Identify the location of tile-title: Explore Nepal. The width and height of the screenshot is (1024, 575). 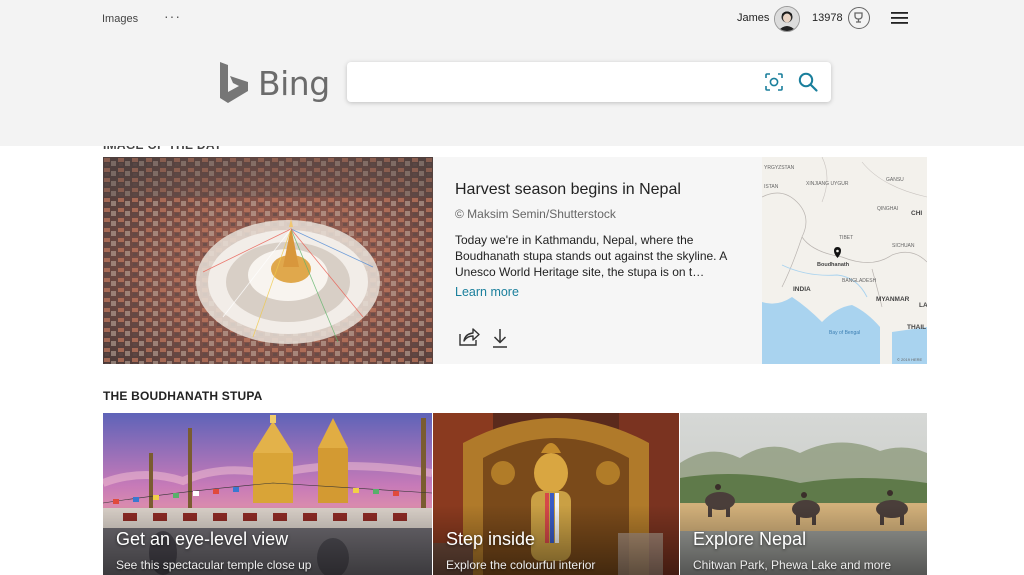
(750, 539).